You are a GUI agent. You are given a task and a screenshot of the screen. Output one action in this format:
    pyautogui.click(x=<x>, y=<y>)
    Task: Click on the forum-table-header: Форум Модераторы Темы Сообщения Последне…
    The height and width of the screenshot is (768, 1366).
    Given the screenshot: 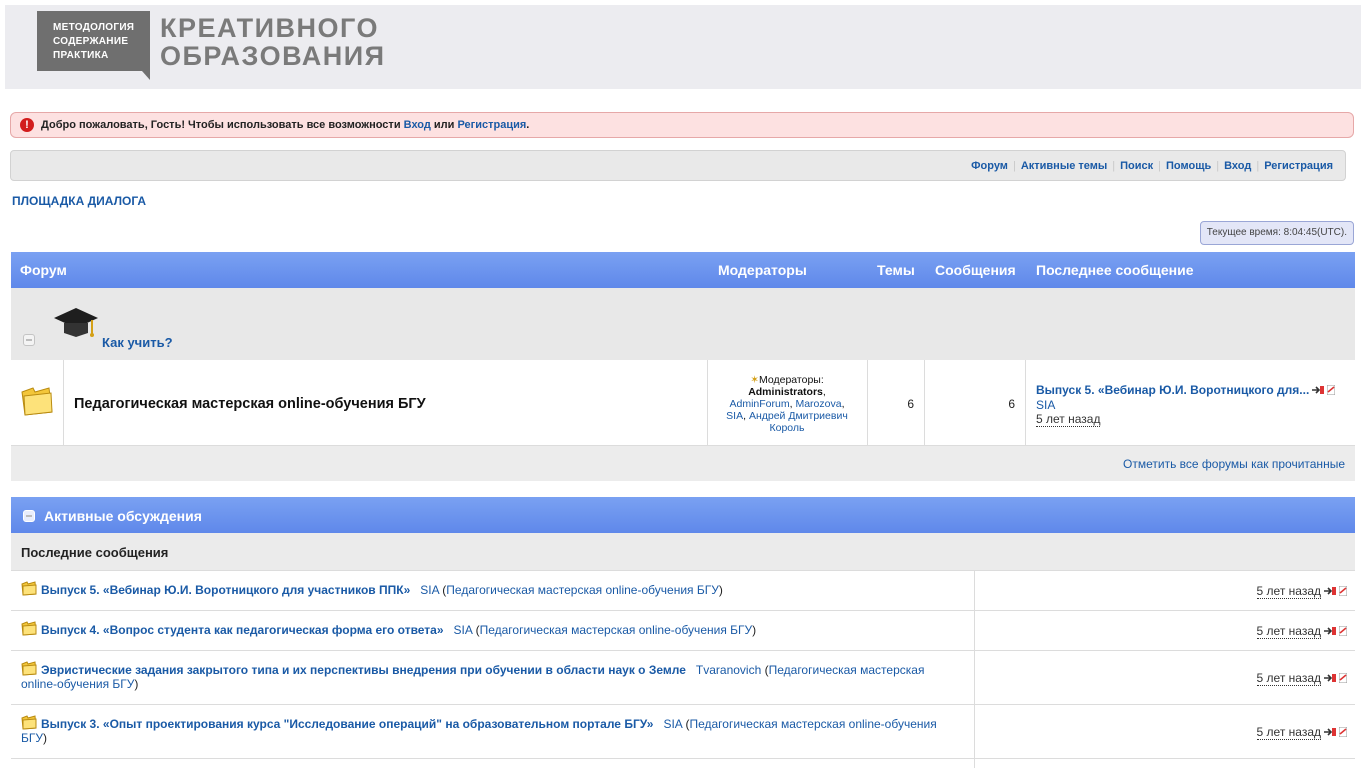 What is the action you would take?
    pyautogui.click(x=683, y=270)
    